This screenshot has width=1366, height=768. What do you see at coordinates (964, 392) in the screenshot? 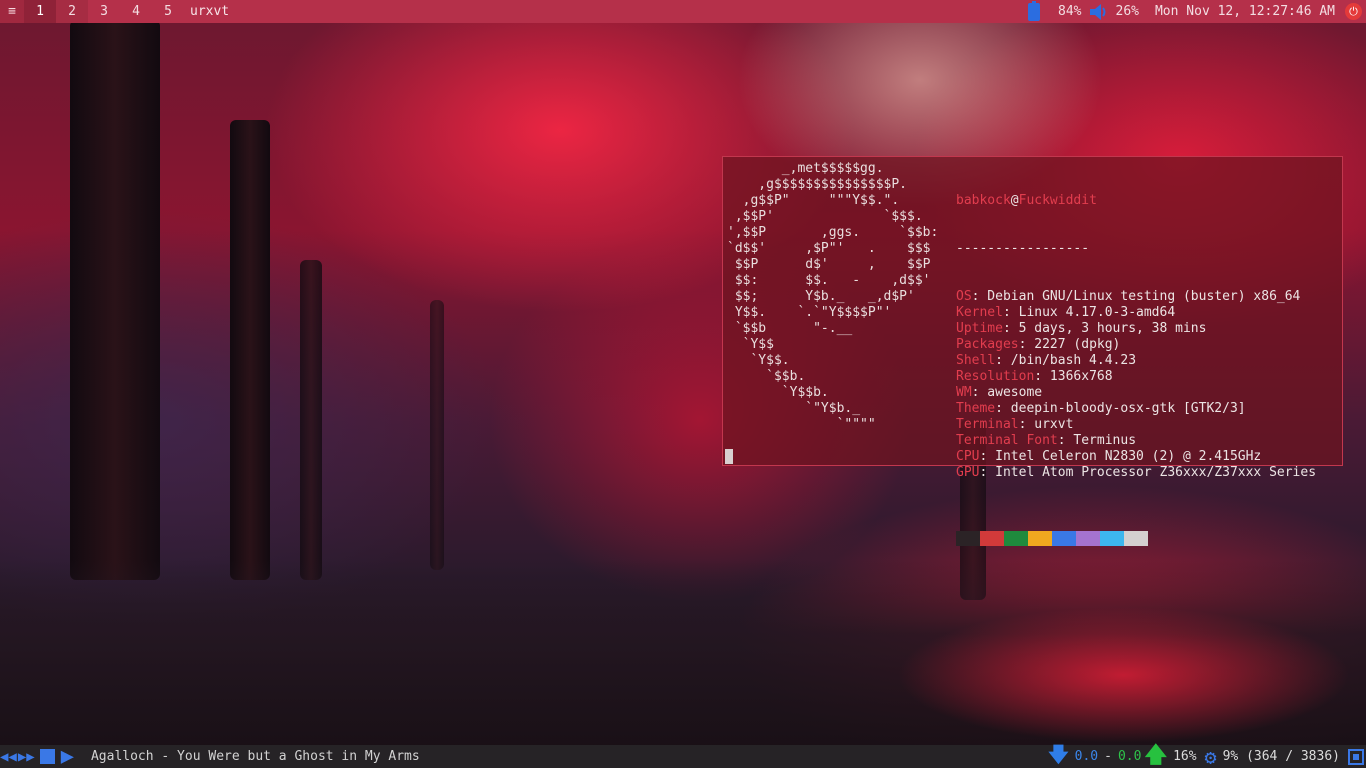
I see `info-key: WM` at bounding box center [964, 392].